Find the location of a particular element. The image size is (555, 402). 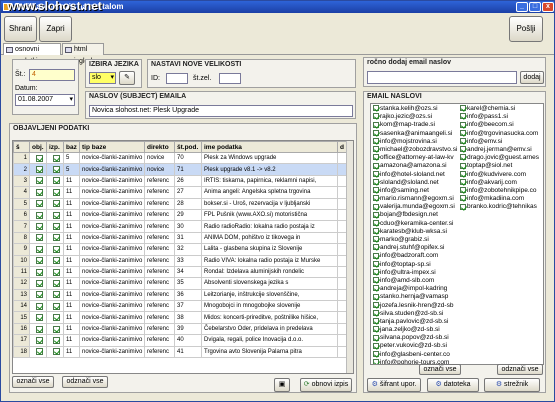

column-header: št.pod. is located at coordinates (188, 147).